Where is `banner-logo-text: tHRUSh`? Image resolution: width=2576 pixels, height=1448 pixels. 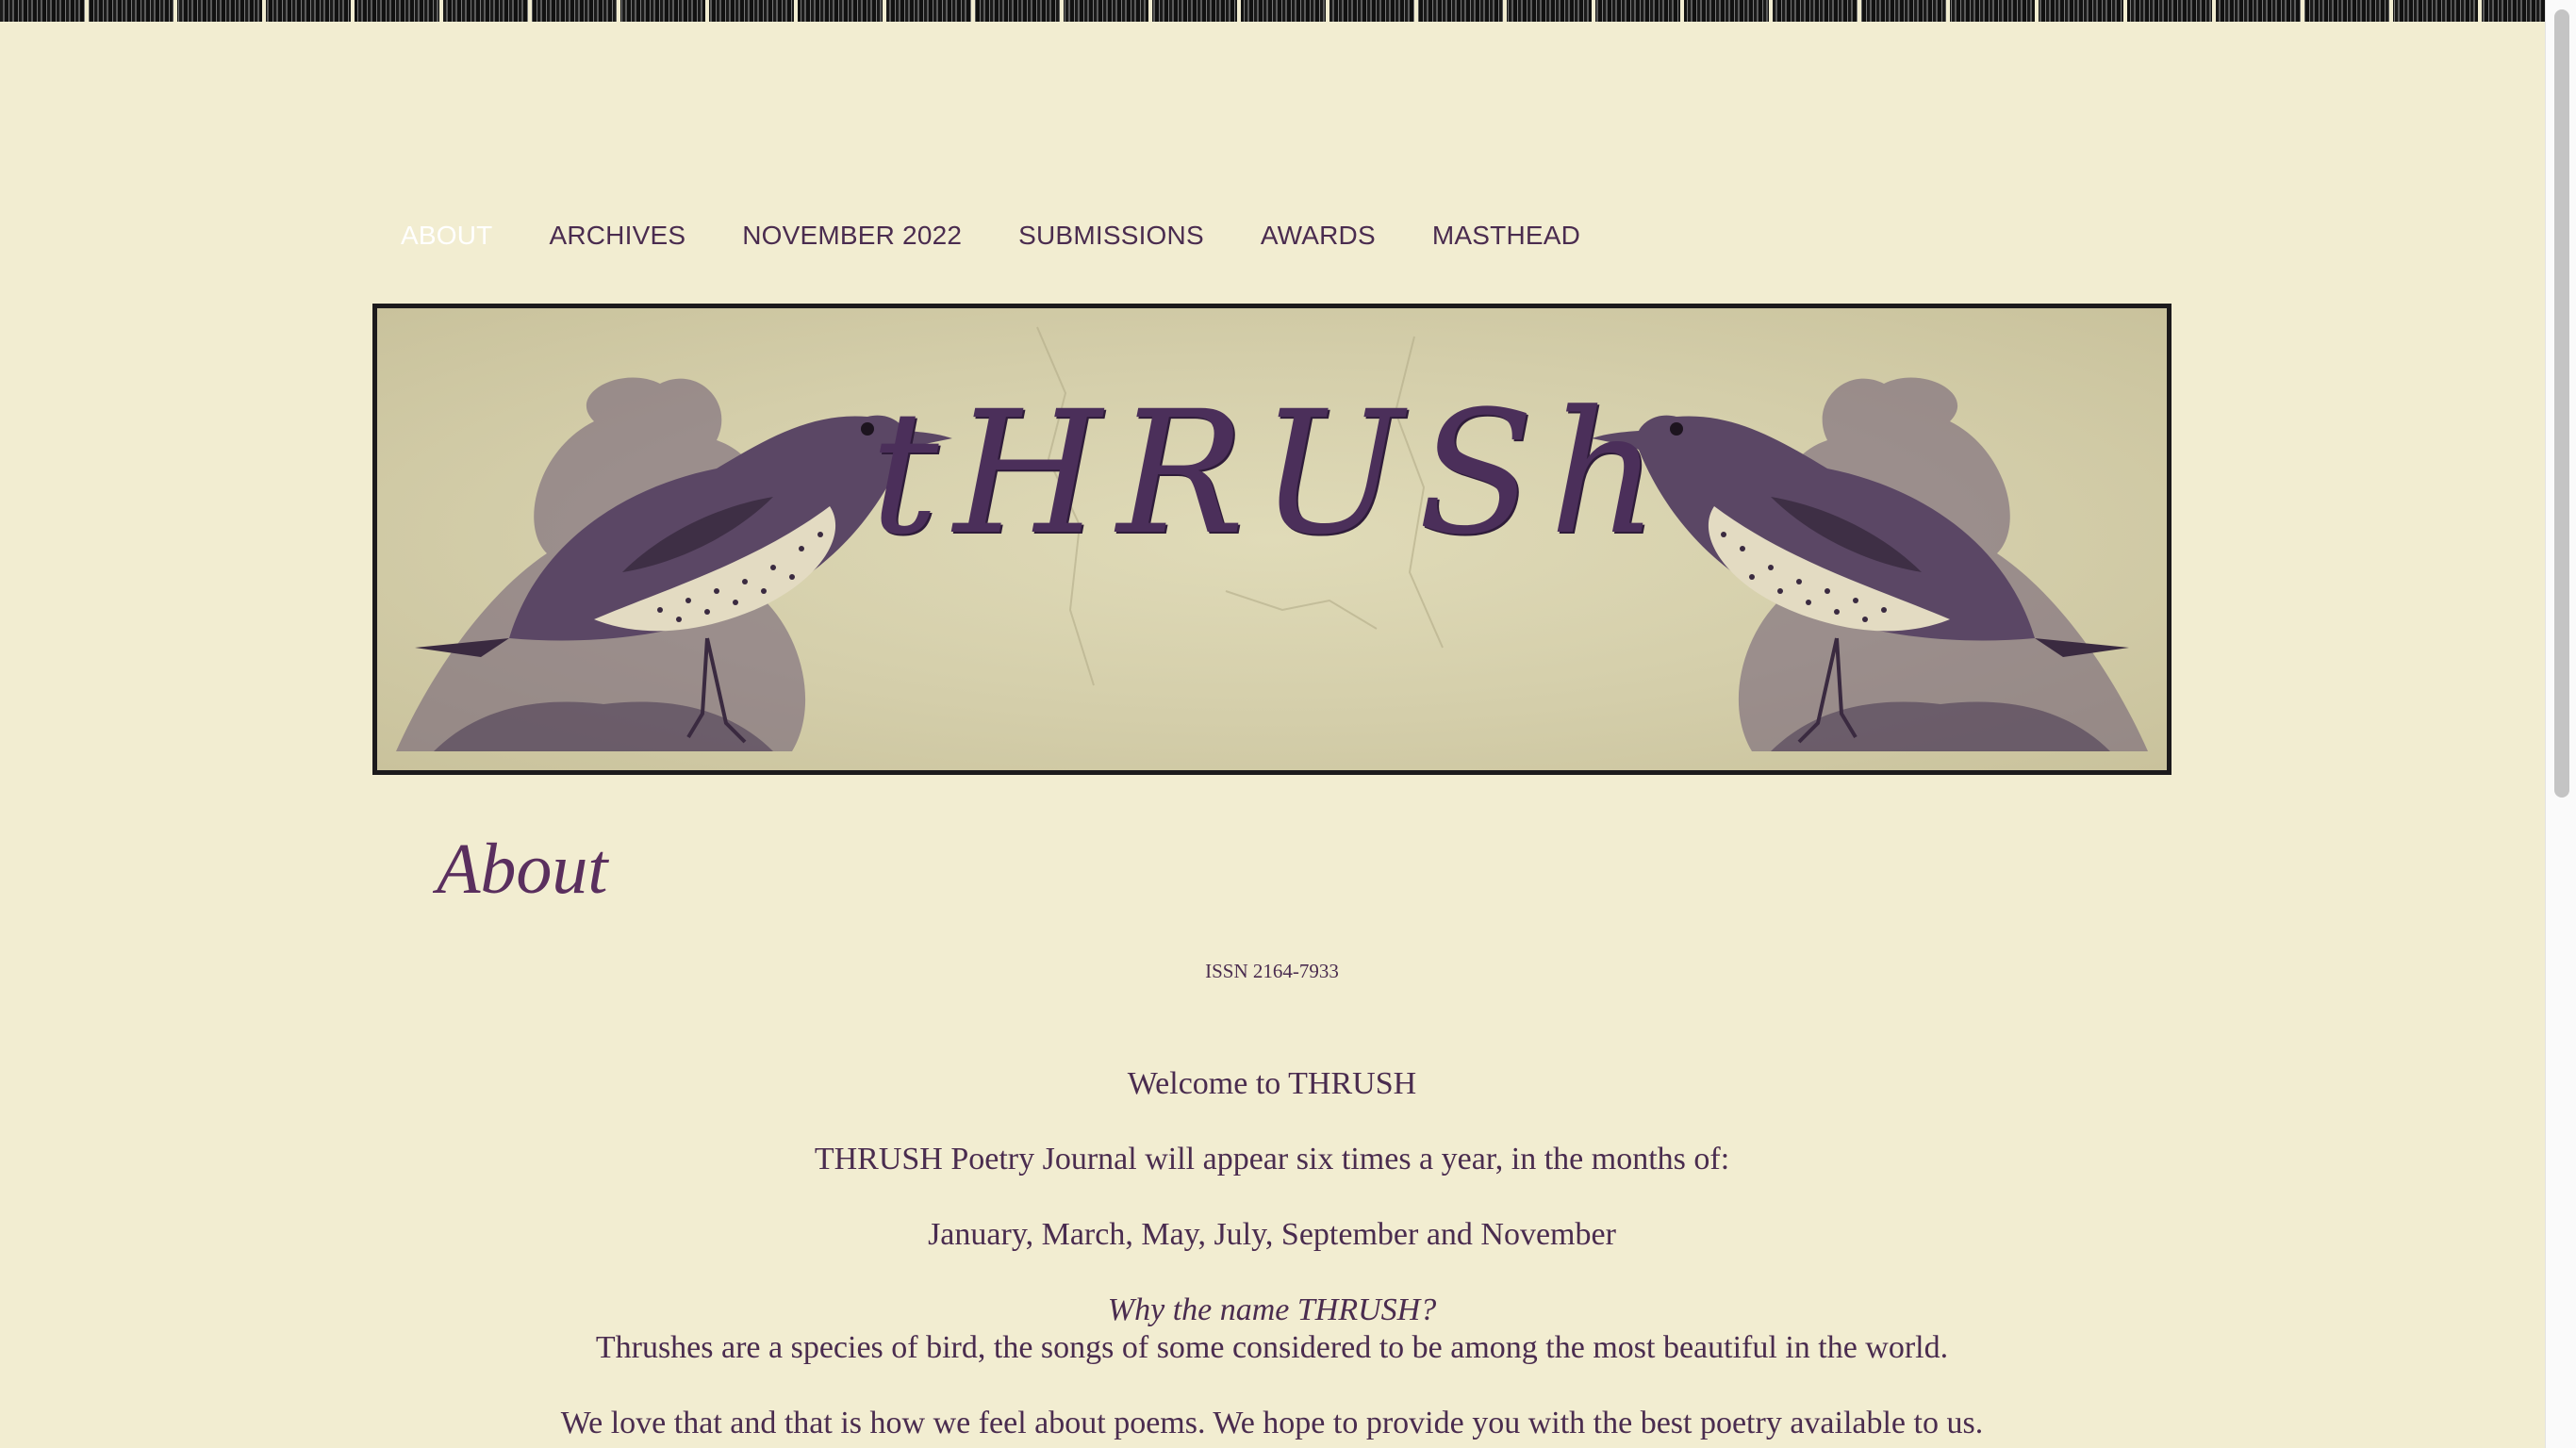 banner-logo-text: tHRUSh is located at coordinates (1272, 473).